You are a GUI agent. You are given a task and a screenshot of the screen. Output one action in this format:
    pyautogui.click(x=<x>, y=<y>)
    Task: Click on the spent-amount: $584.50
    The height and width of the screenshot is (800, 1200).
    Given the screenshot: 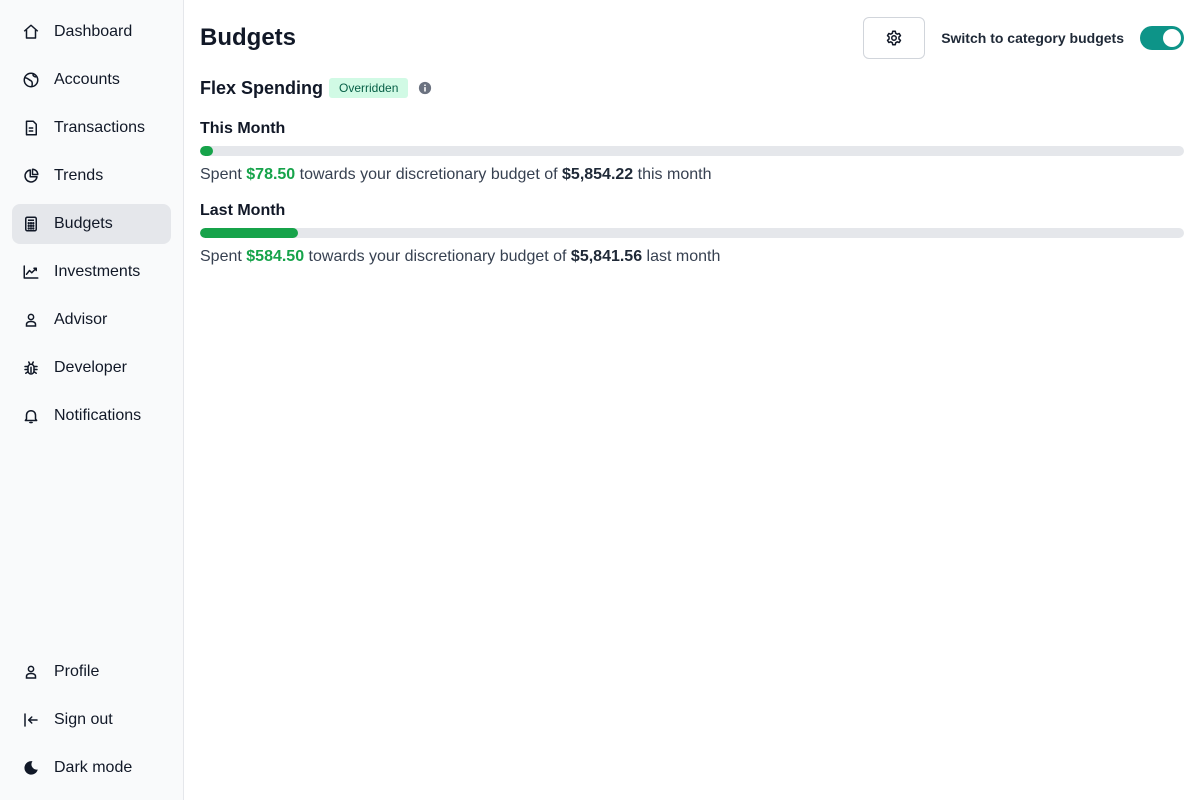 What is the action you would take?
    pyautogui.click(x=275, y=256)
    